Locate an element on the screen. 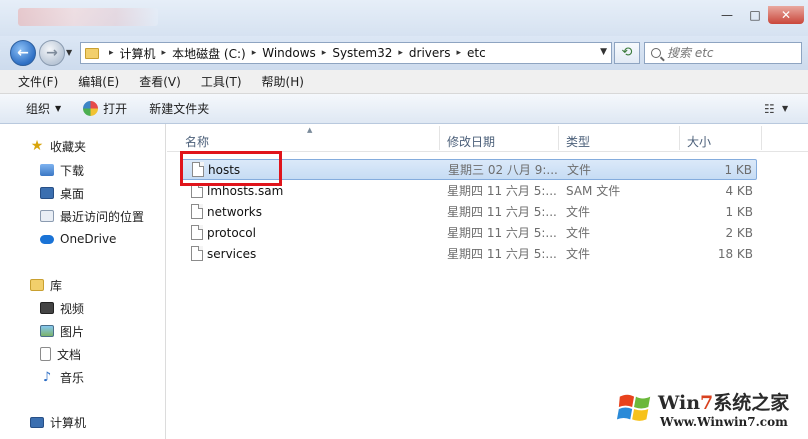 The image size is (808, 439). sidebar-item-videos: 视频 is located at coordinates (62, 308).